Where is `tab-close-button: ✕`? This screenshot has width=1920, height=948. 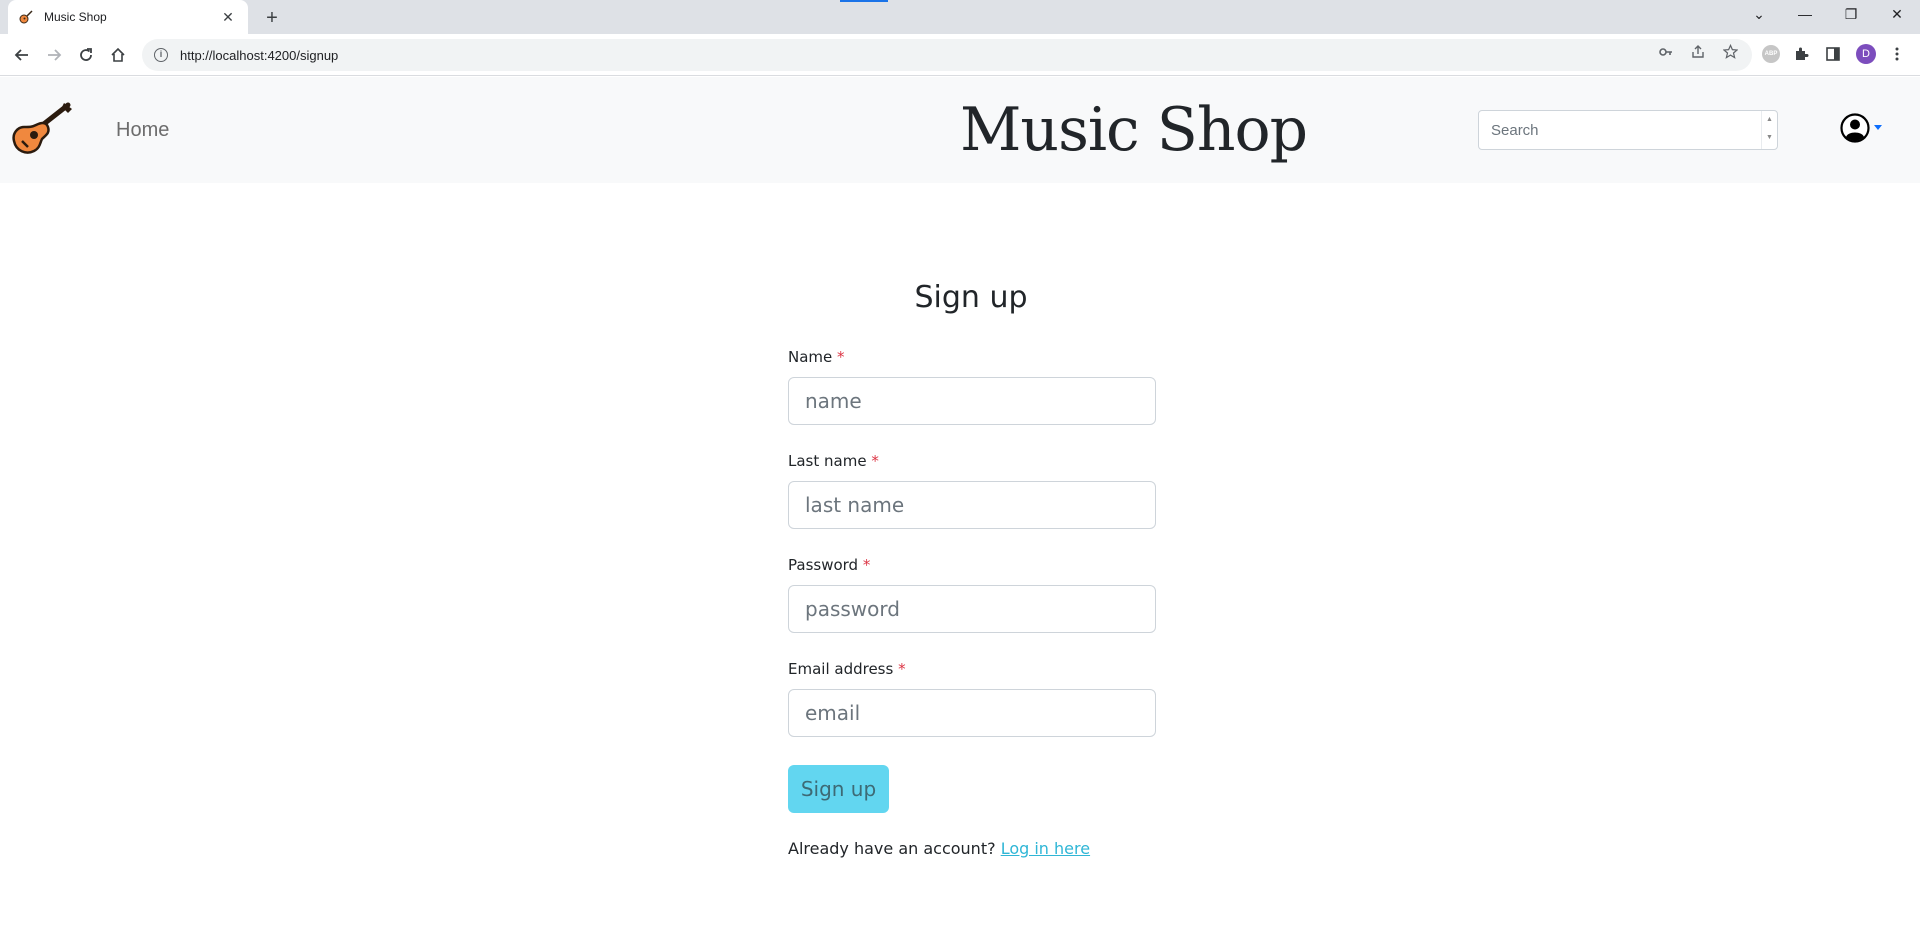 tab-close-button: ✕ is located at coordinates (228, 17).